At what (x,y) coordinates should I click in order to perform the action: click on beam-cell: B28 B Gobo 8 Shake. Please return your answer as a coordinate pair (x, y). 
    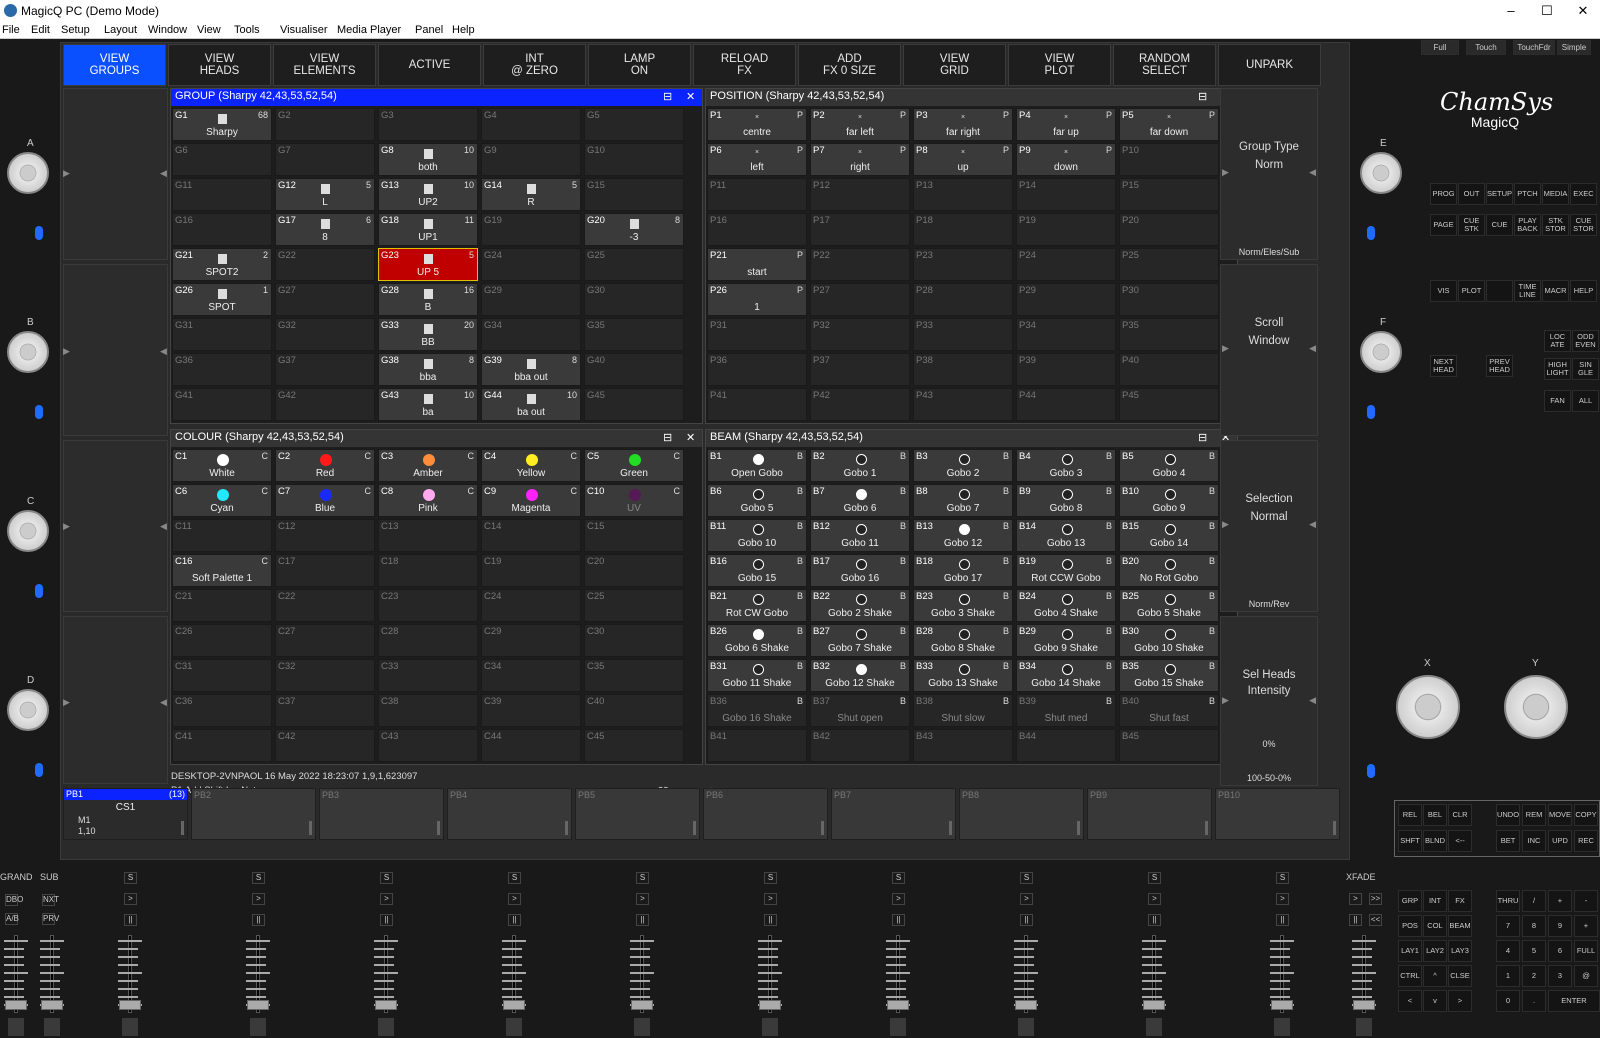
    Looking at the image, I should click on (963, 640).